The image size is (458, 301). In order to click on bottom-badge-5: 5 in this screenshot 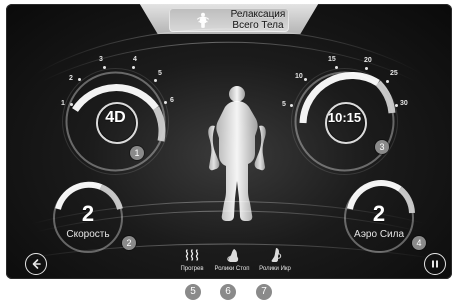, I will do `click(193, 292)`.